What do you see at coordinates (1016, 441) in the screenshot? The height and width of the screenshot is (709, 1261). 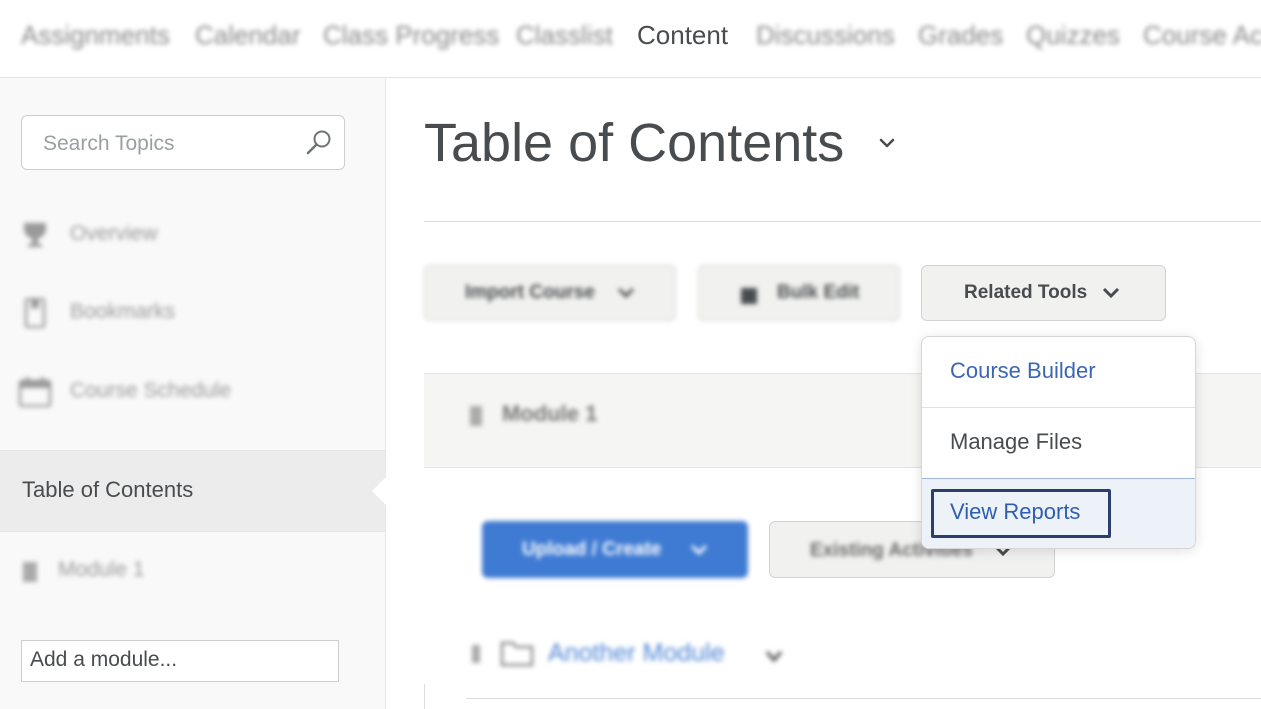 I see `menu-item-label: Manage Files` at bounding box center [1016, 441].